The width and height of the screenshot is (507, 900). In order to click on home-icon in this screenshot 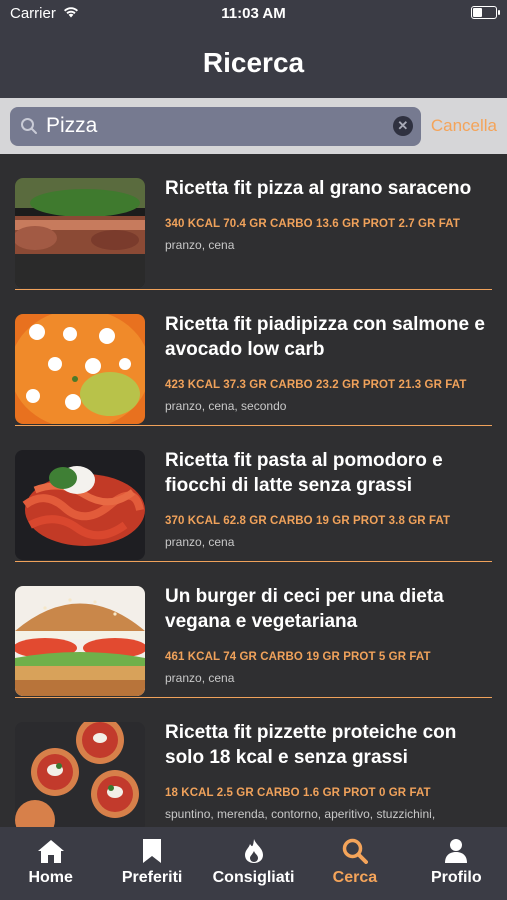, I will do `click(51, 851)`.